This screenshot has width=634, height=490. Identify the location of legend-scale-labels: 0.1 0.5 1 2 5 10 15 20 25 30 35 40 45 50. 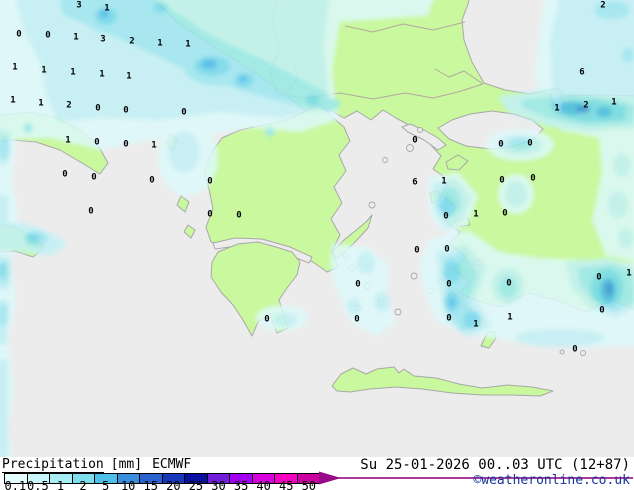
(162, 484).